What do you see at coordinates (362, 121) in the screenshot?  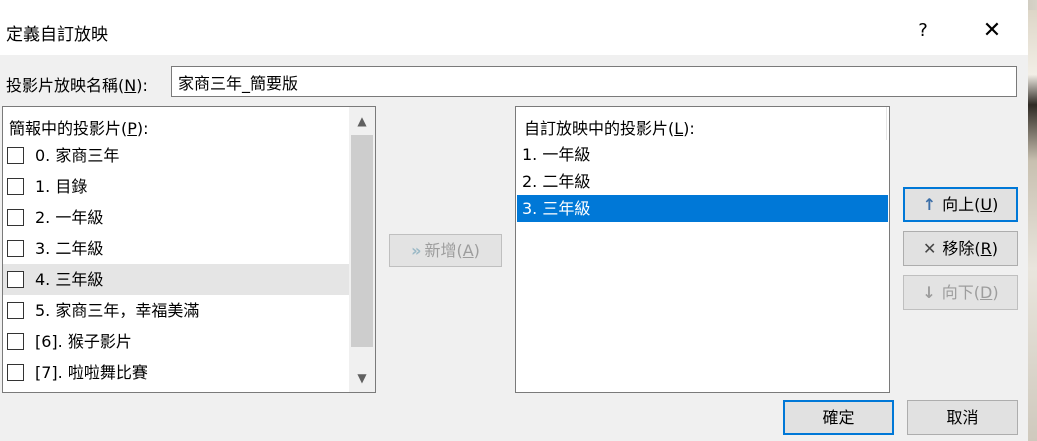 I see `chevron-up-icon: ▲` at bounding box center [362, 121].